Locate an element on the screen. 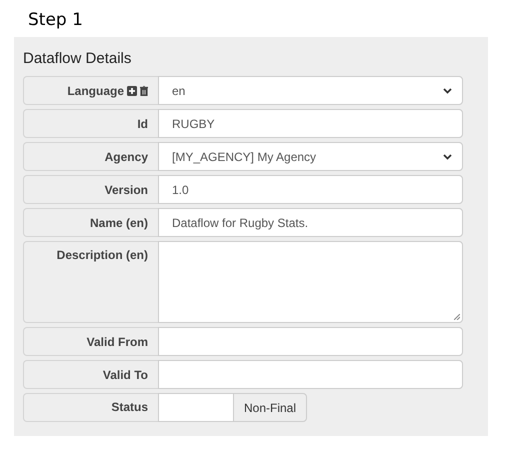  panel-title: Dataflow Details is located at coordinates (77, 59).